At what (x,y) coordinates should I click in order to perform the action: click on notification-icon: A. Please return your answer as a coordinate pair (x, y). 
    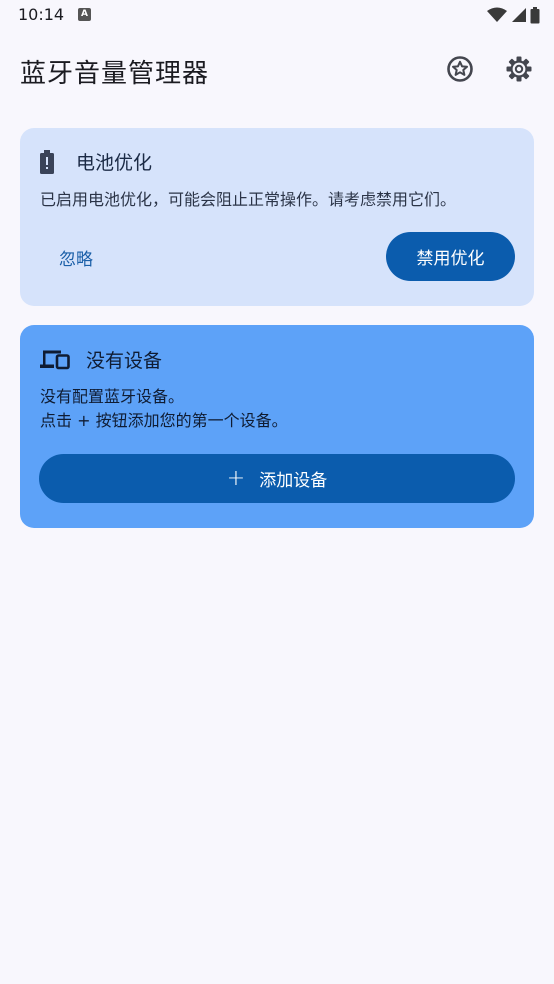
    Looking at the image, I should click on (84, 14).